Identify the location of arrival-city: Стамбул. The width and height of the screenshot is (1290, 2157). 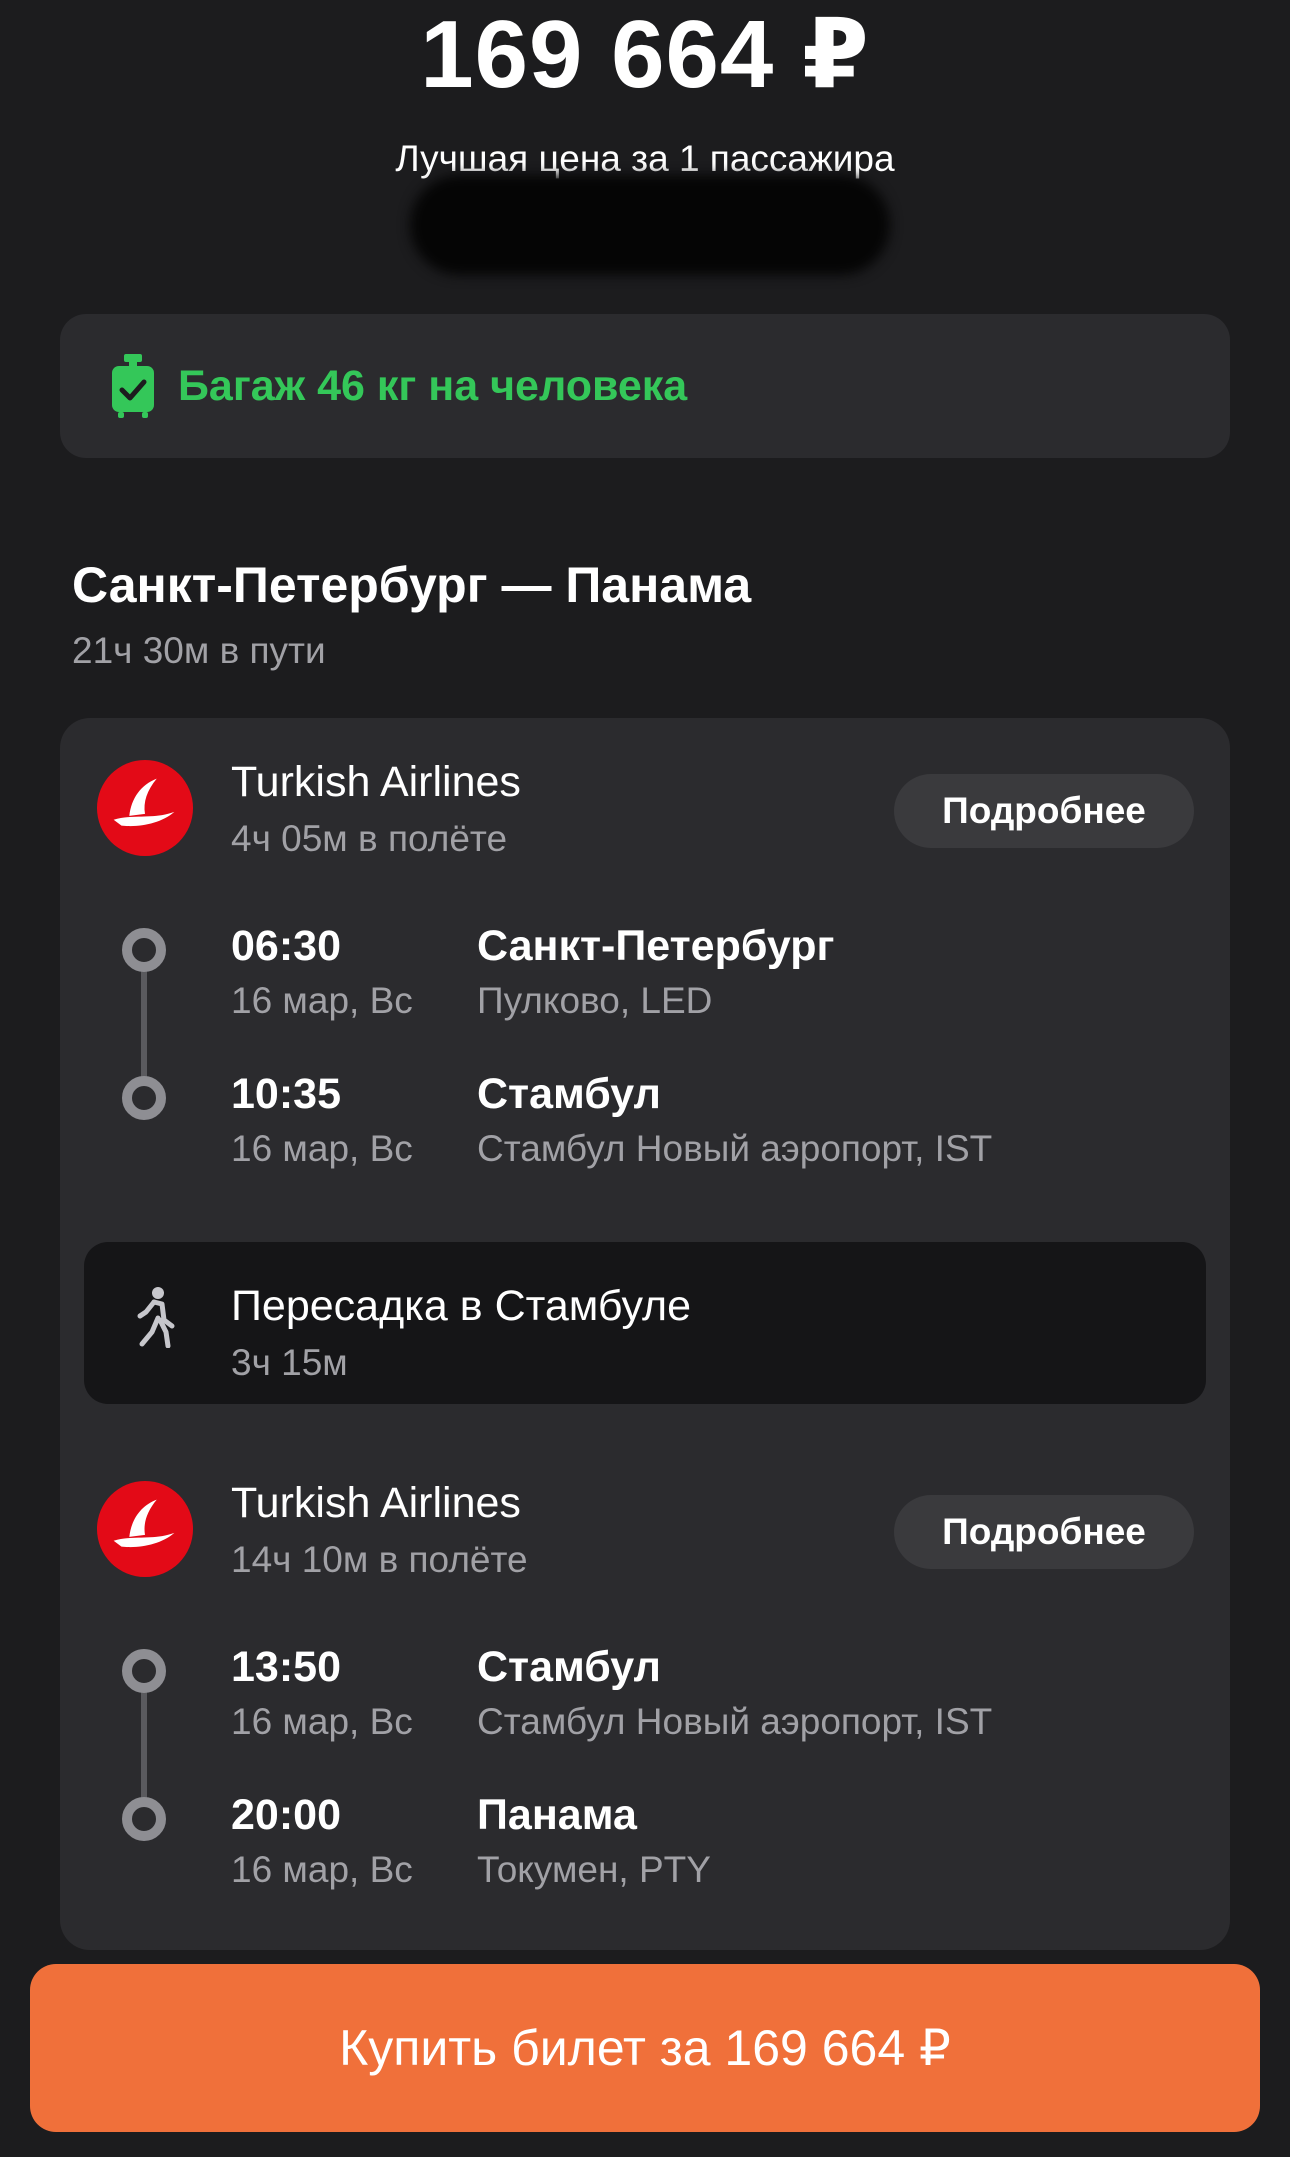
(569, 1094).